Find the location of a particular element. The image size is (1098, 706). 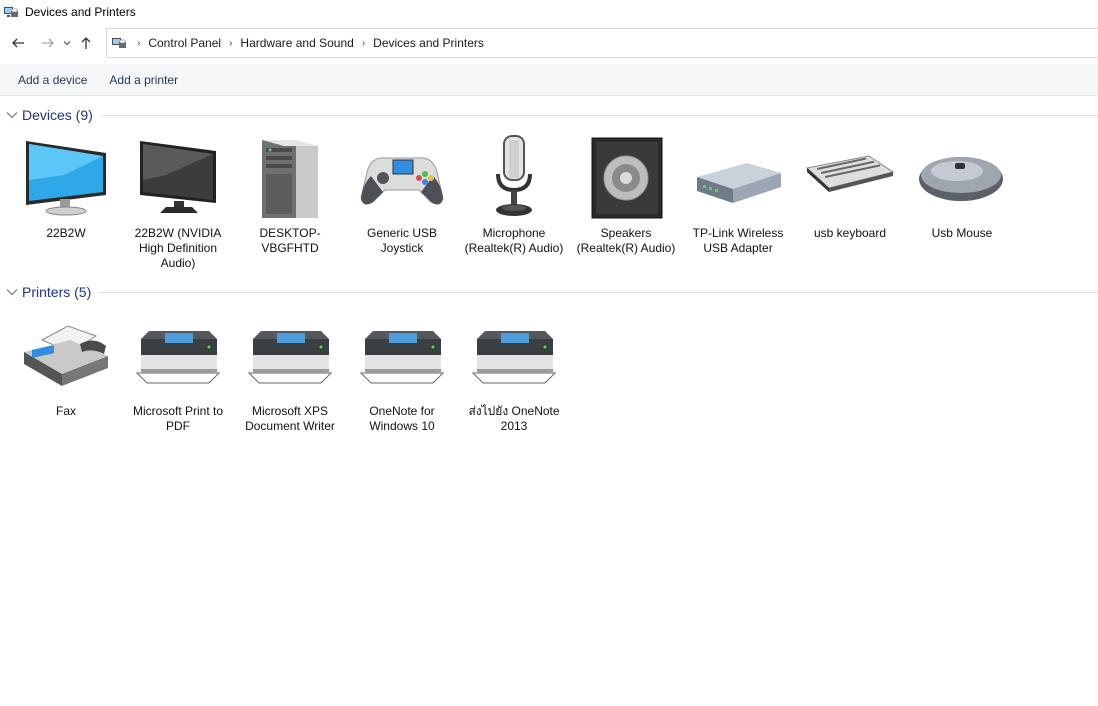

device-item: Microphone (Realtek(R) Audio) is located at coordinates (514, 201).